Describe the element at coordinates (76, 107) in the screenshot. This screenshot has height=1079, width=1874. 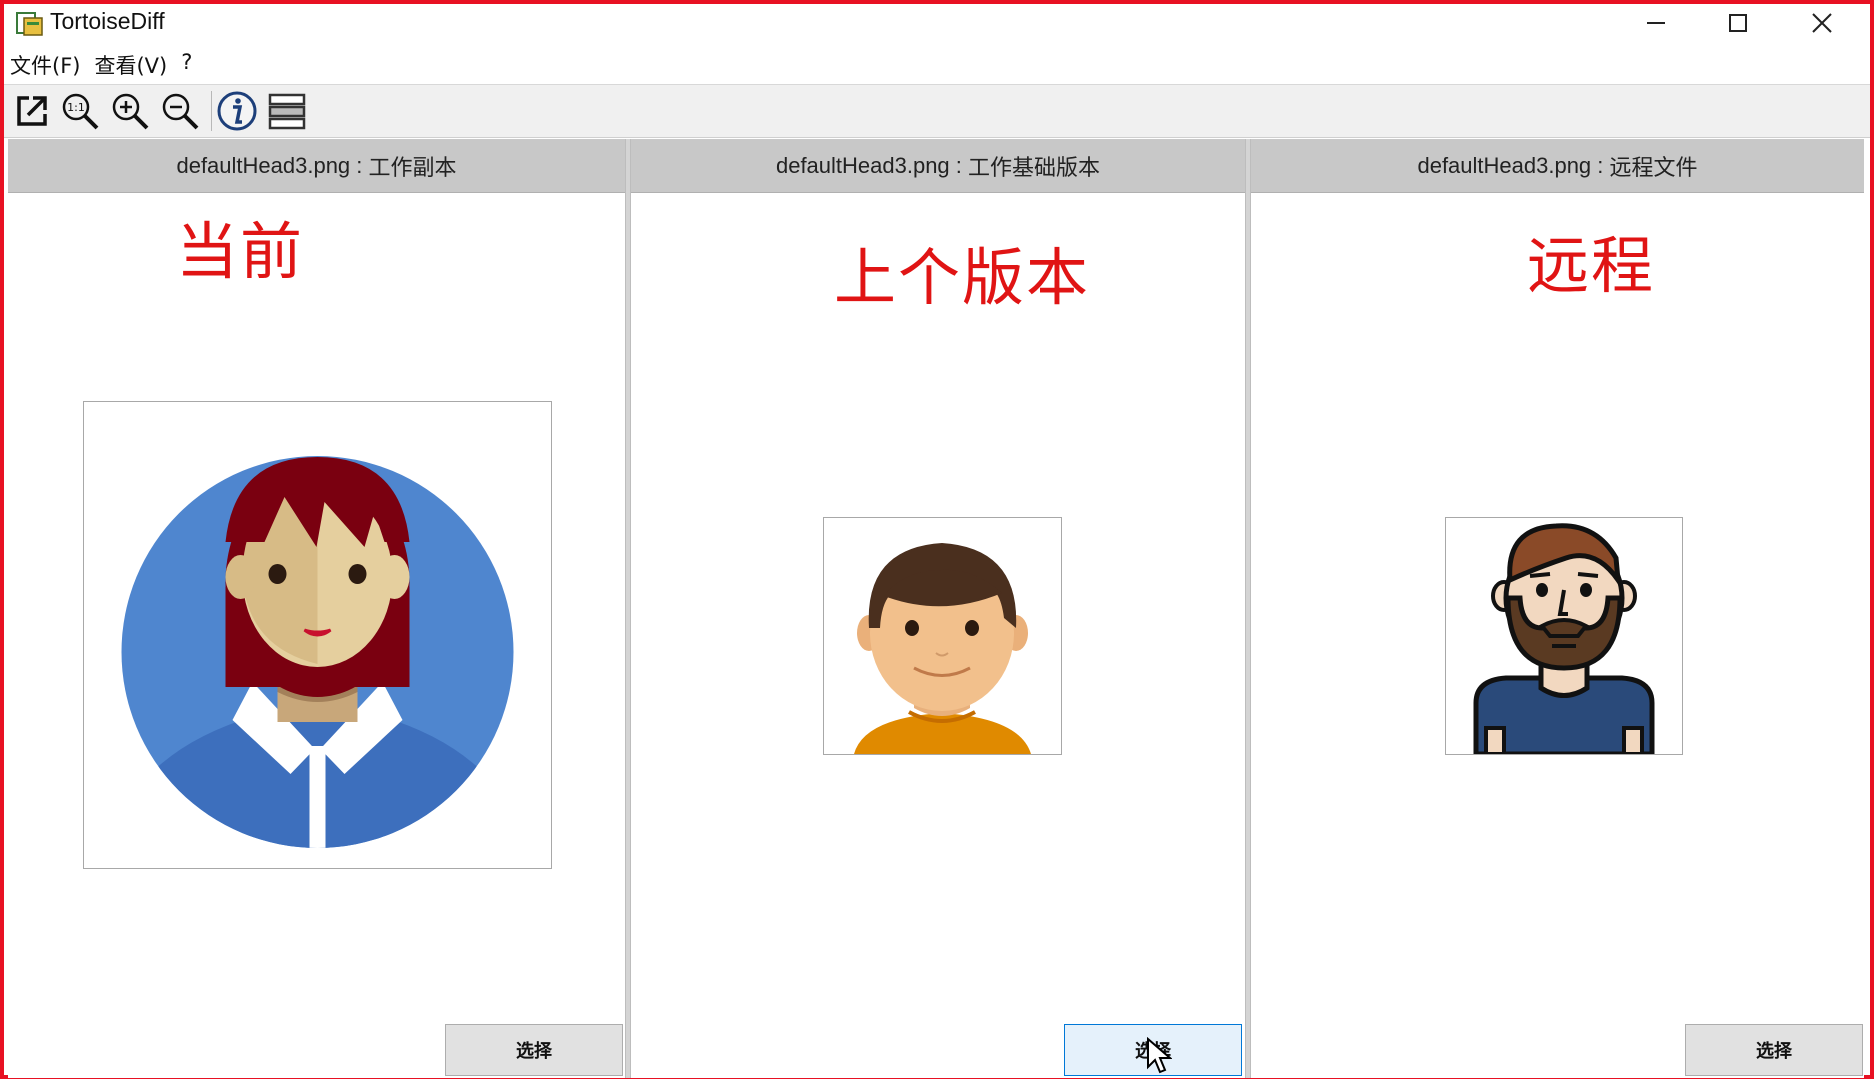
I see `svg-text: 1:1` at that location.